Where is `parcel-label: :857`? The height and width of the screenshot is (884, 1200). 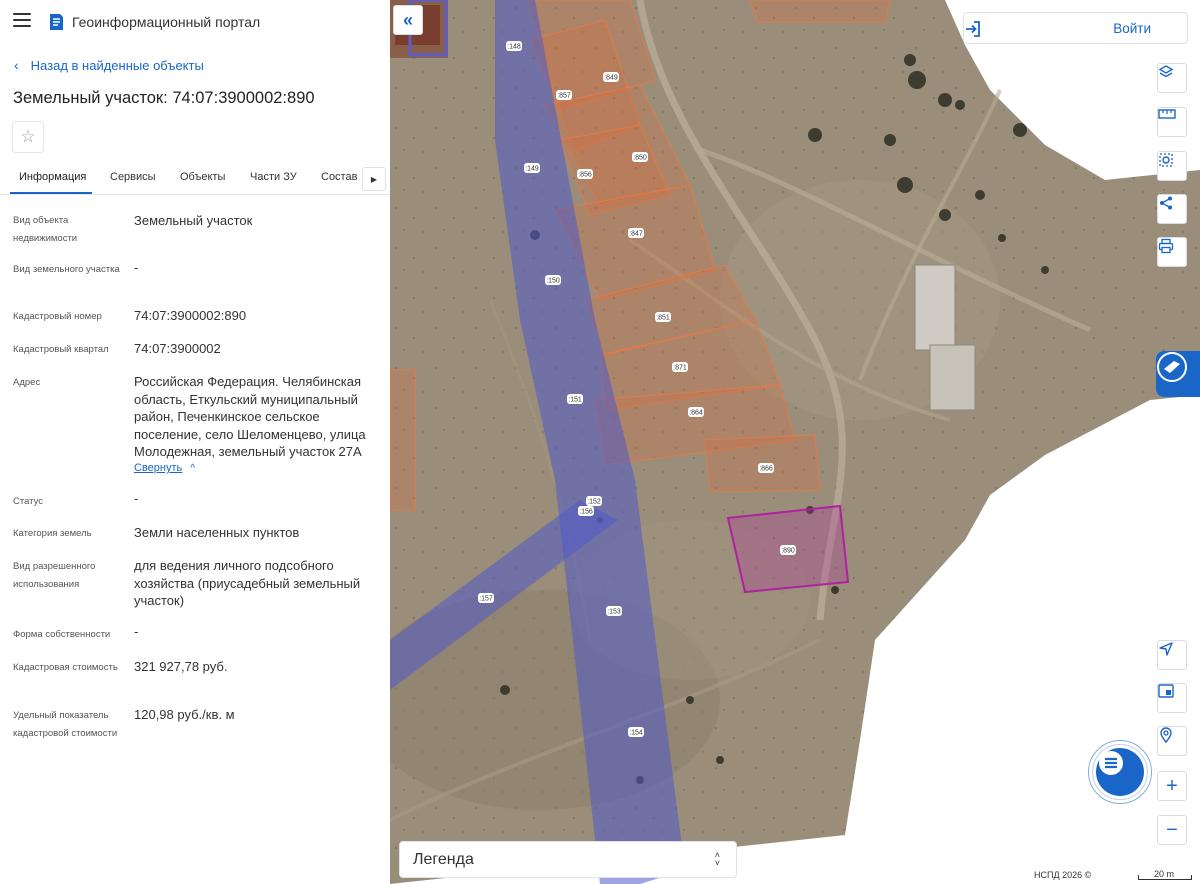 parcel-label: :857 is located at coordinates (564, 96).